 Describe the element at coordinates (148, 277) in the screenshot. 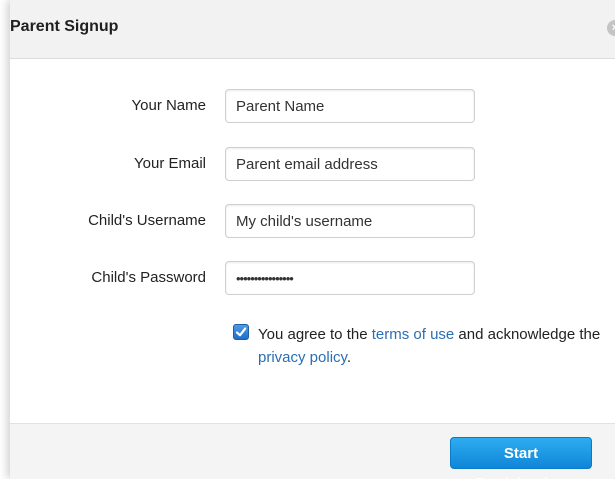

I see `child-password-label: Child's Password` at that location.